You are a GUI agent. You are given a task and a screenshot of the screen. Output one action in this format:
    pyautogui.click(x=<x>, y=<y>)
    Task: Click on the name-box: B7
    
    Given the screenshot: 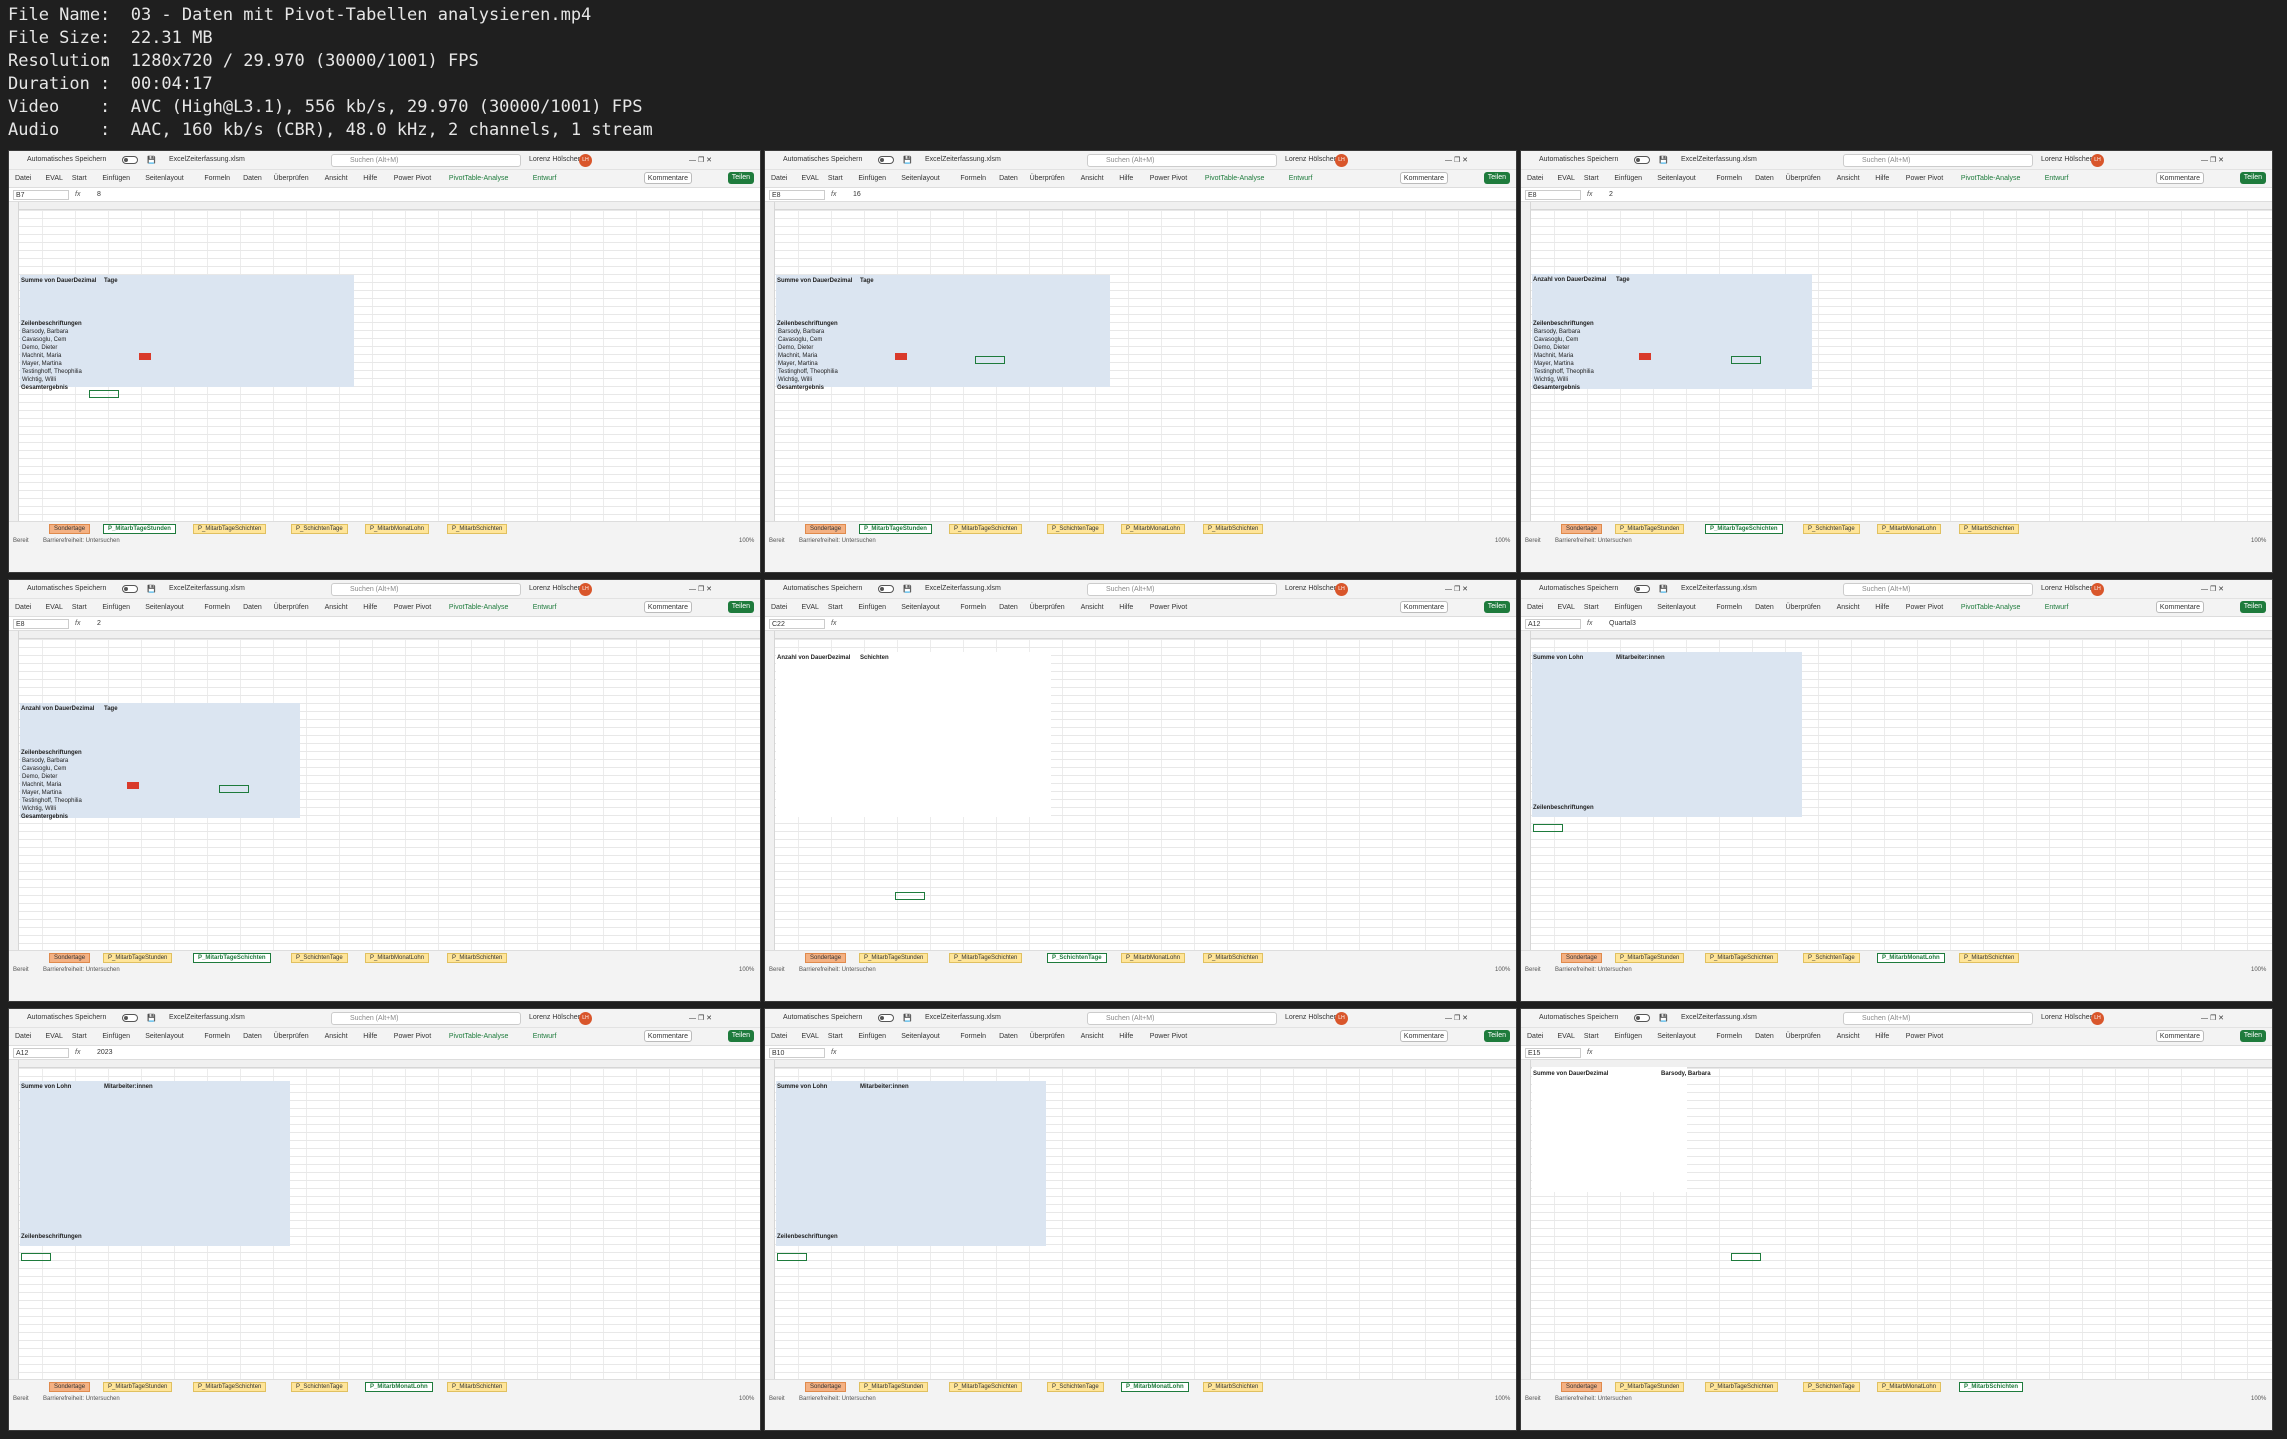 What is the action you would take?
    pyautogui.click(x=41, y=195)
    